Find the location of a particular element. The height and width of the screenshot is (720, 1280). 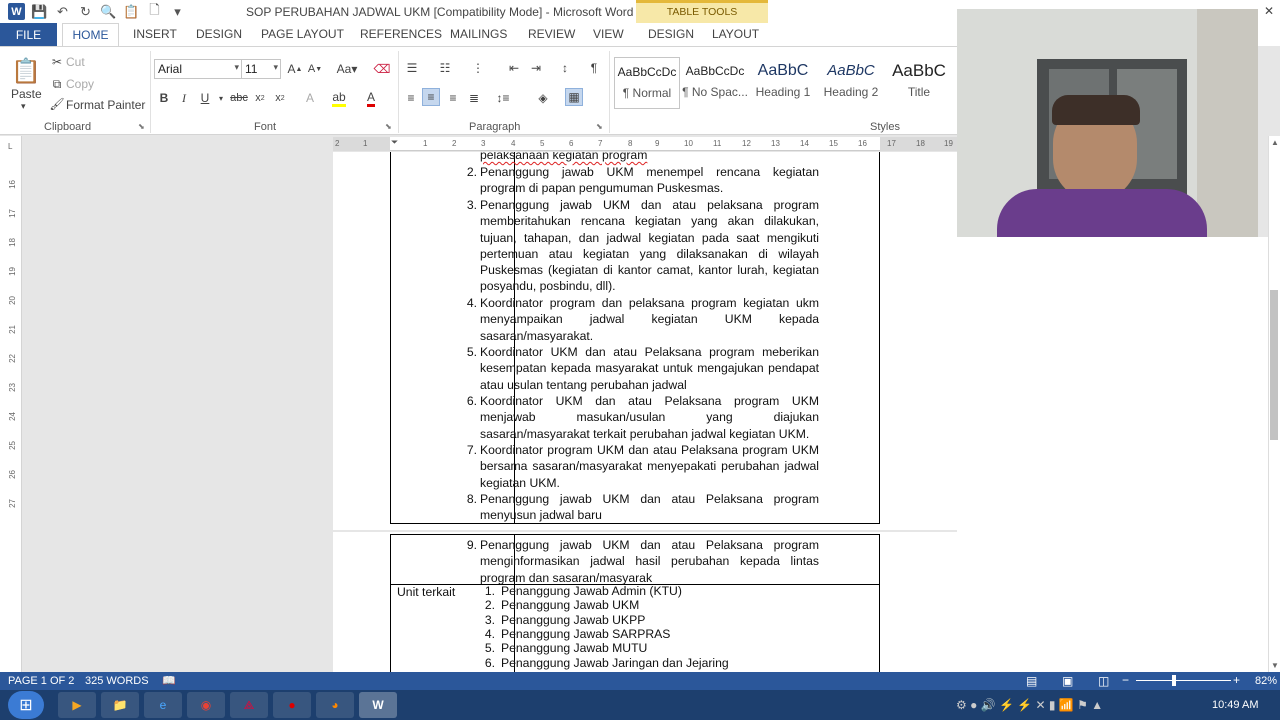

paste-large-icon: 📋 is located at coordinates (26, 71).